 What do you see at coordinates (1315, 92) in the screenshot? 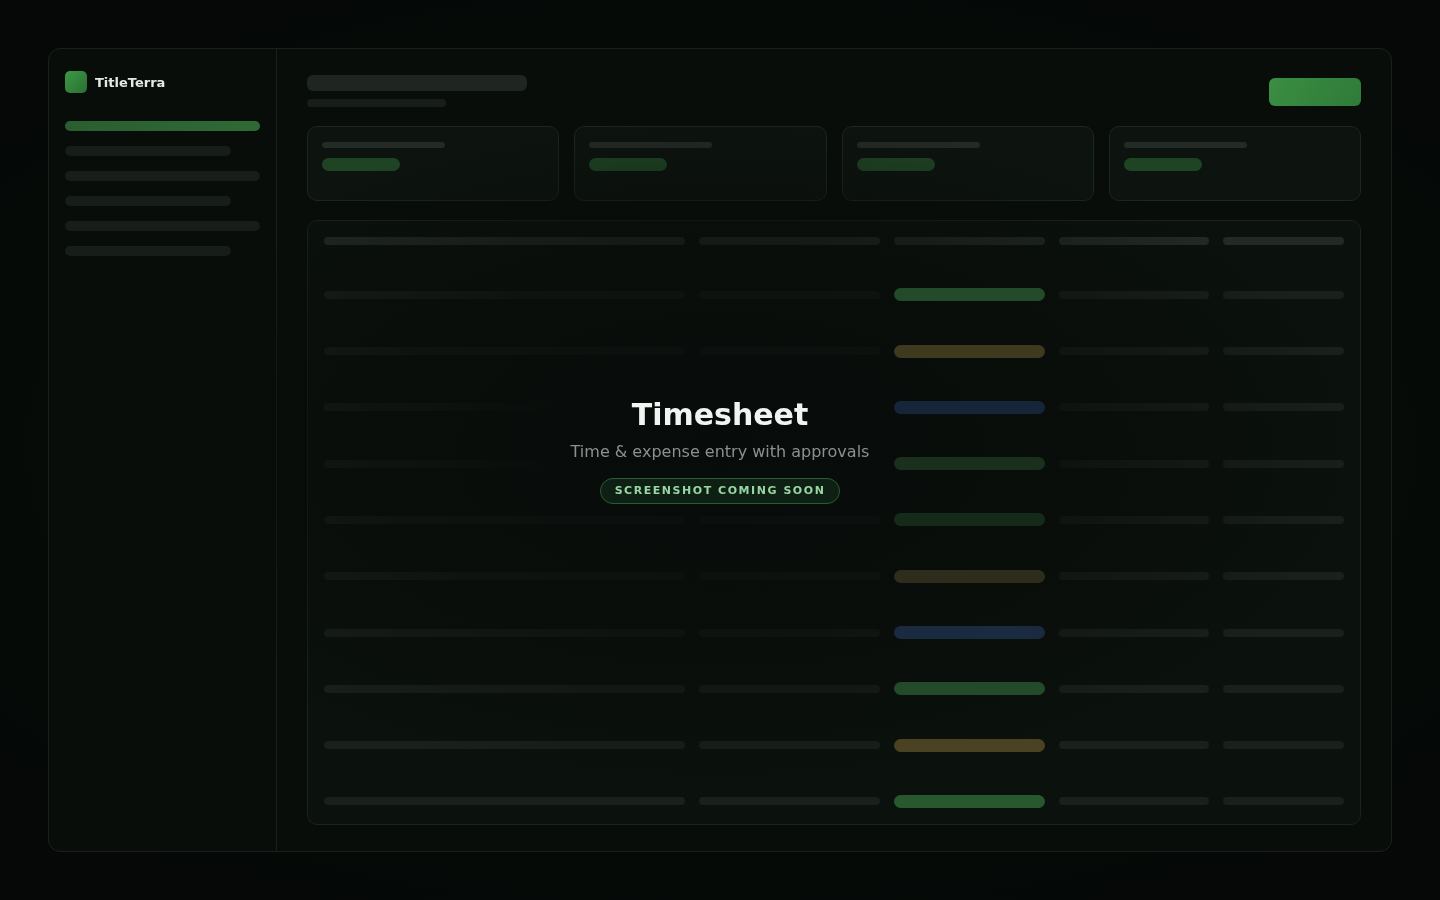
I see `skeleton-button` at bounding box center [1315, 92].